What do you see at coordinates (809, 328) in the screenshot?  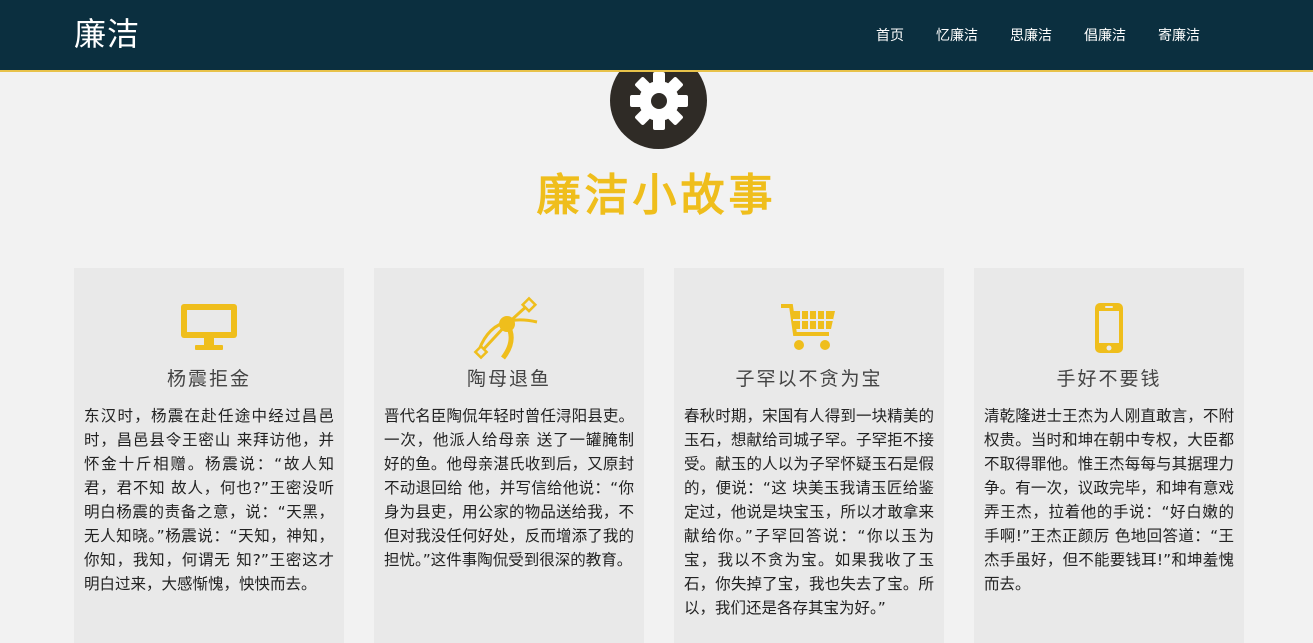 I see `shopping-cart-icon` at bounding box center [809, 328].